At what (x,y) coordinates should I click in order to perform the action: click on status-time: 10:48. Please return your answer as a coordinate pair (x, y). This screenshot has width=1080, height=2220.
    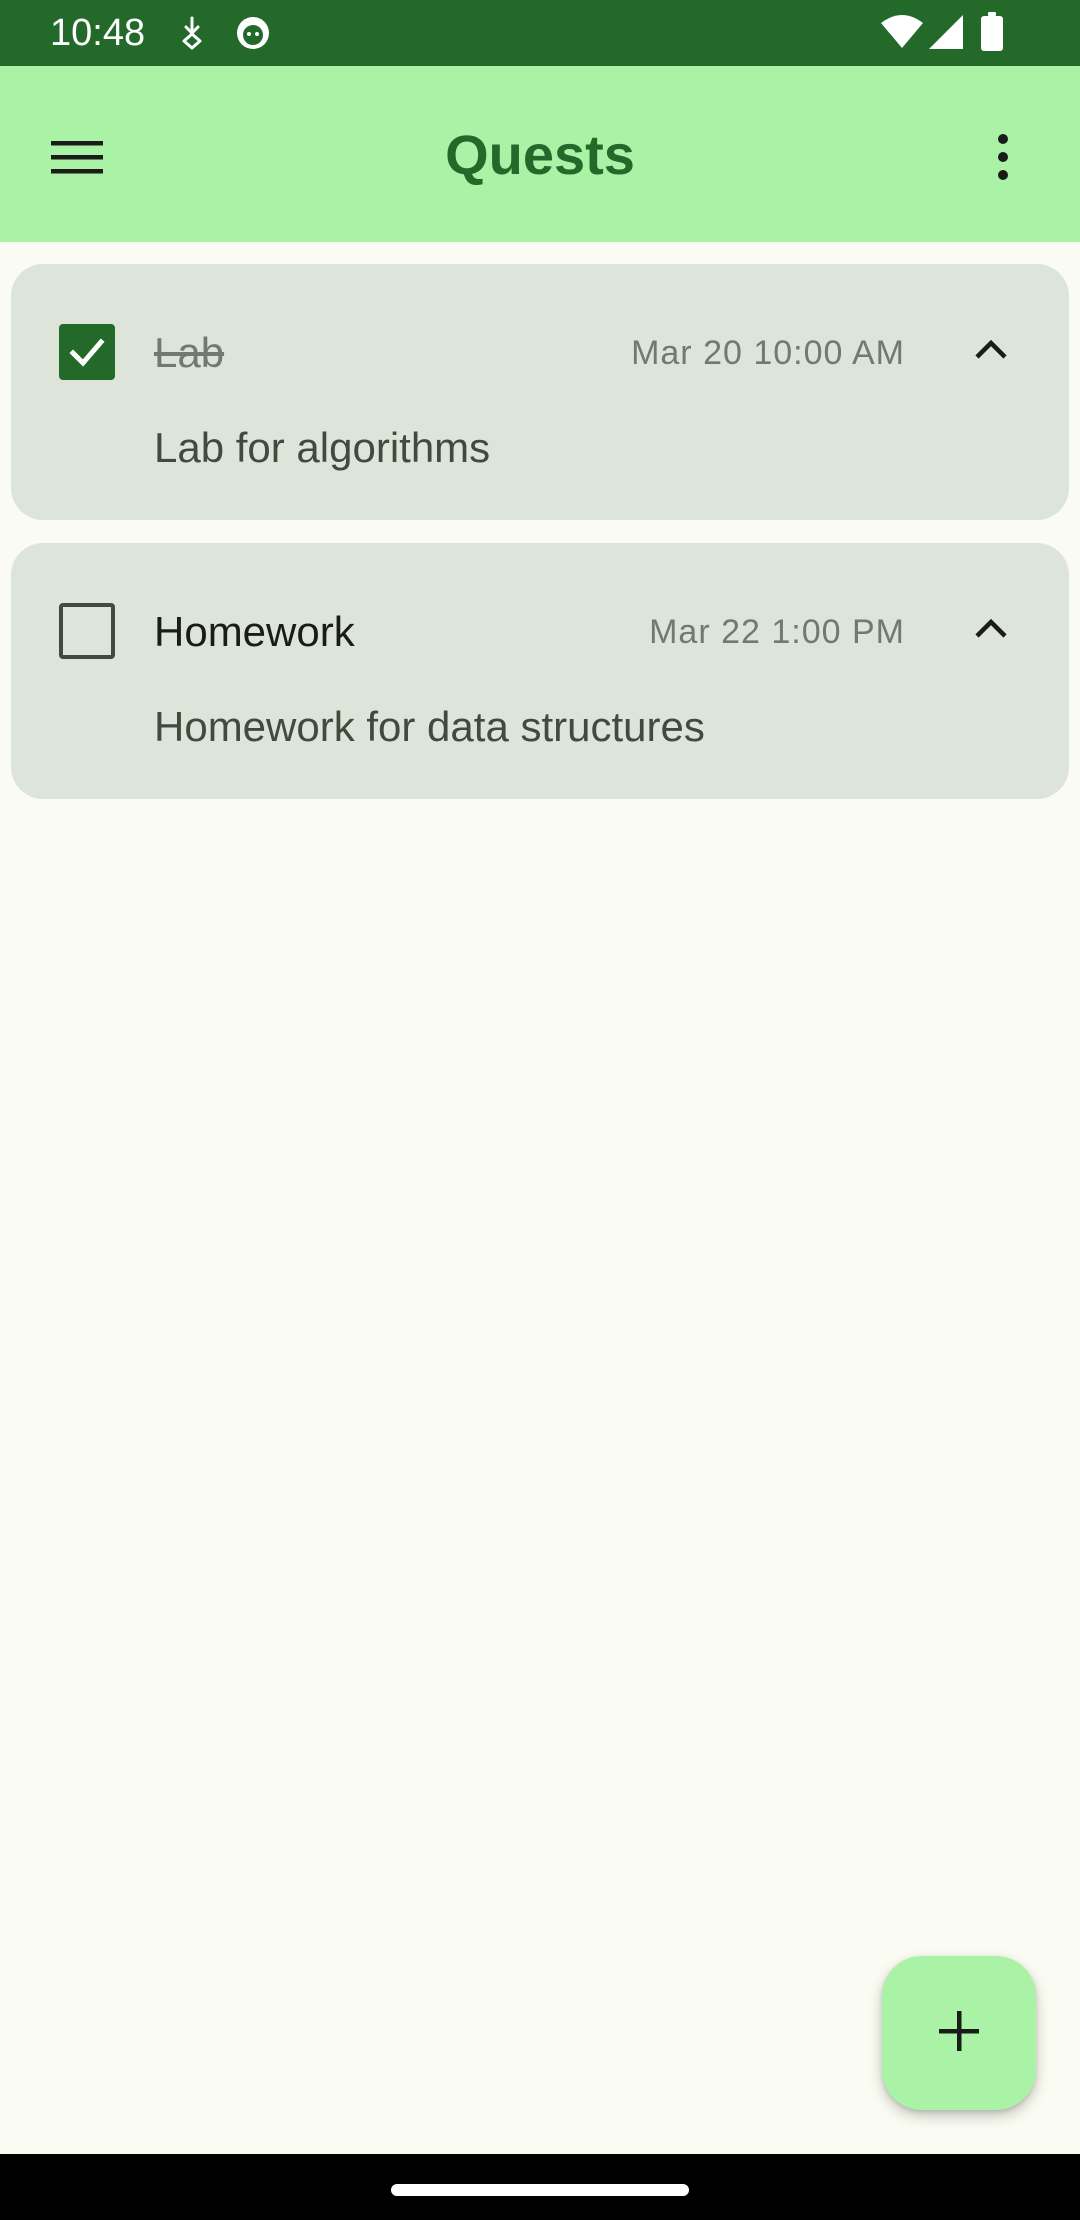
    Looking at the image, I should click on (98, 33).